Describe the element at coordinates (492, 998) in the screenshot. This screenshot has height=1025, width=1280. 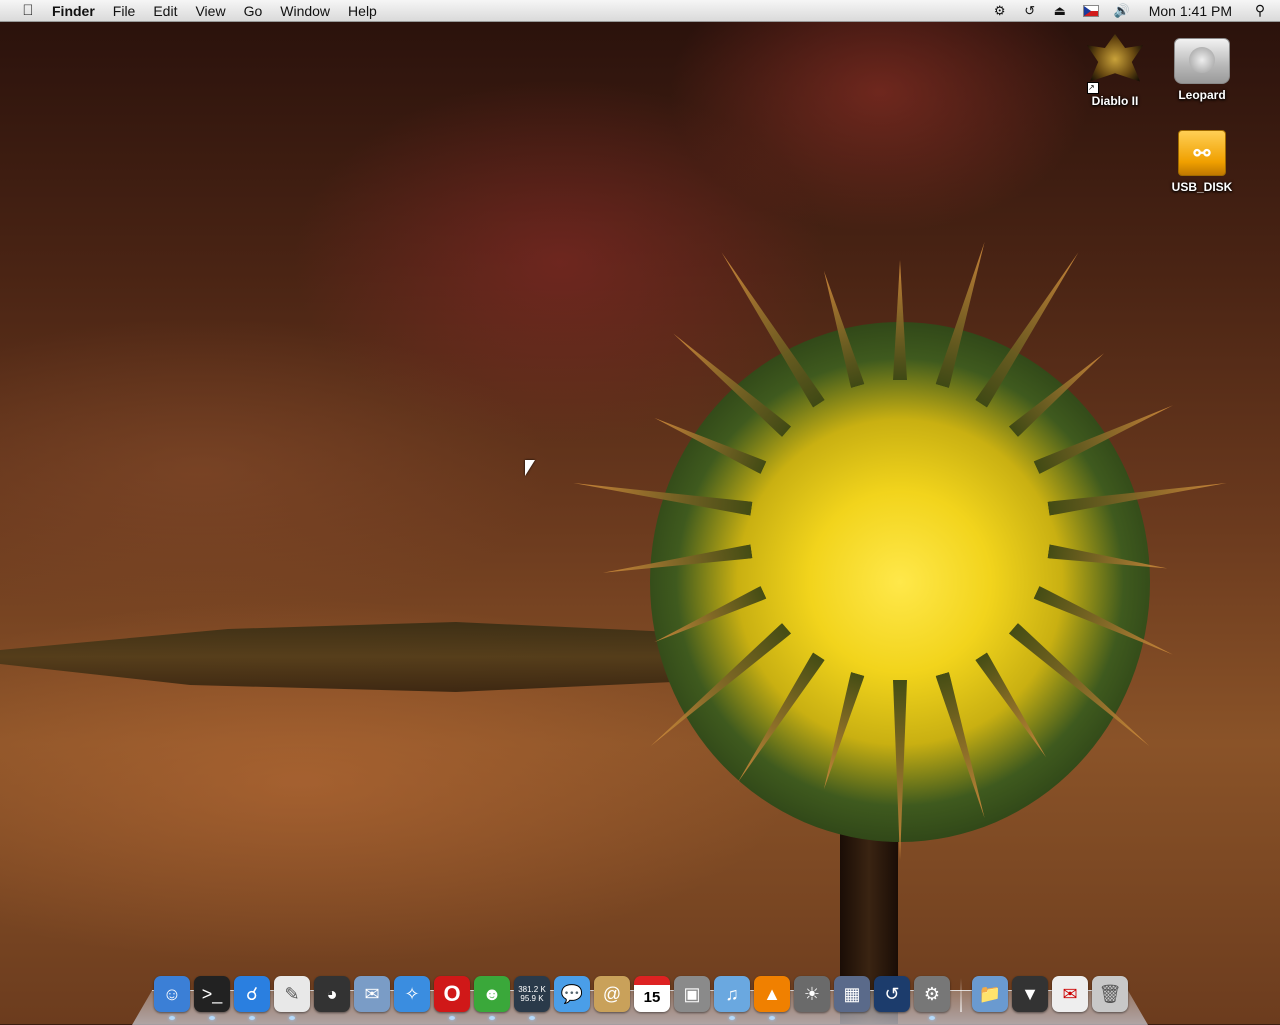
I see `adium-icon: ☻` at that location.